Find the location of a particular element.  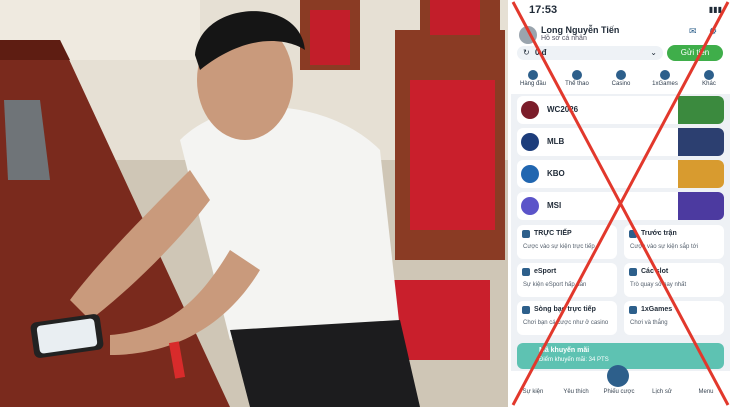

calendar-icon is located at coordinates (633, 234).